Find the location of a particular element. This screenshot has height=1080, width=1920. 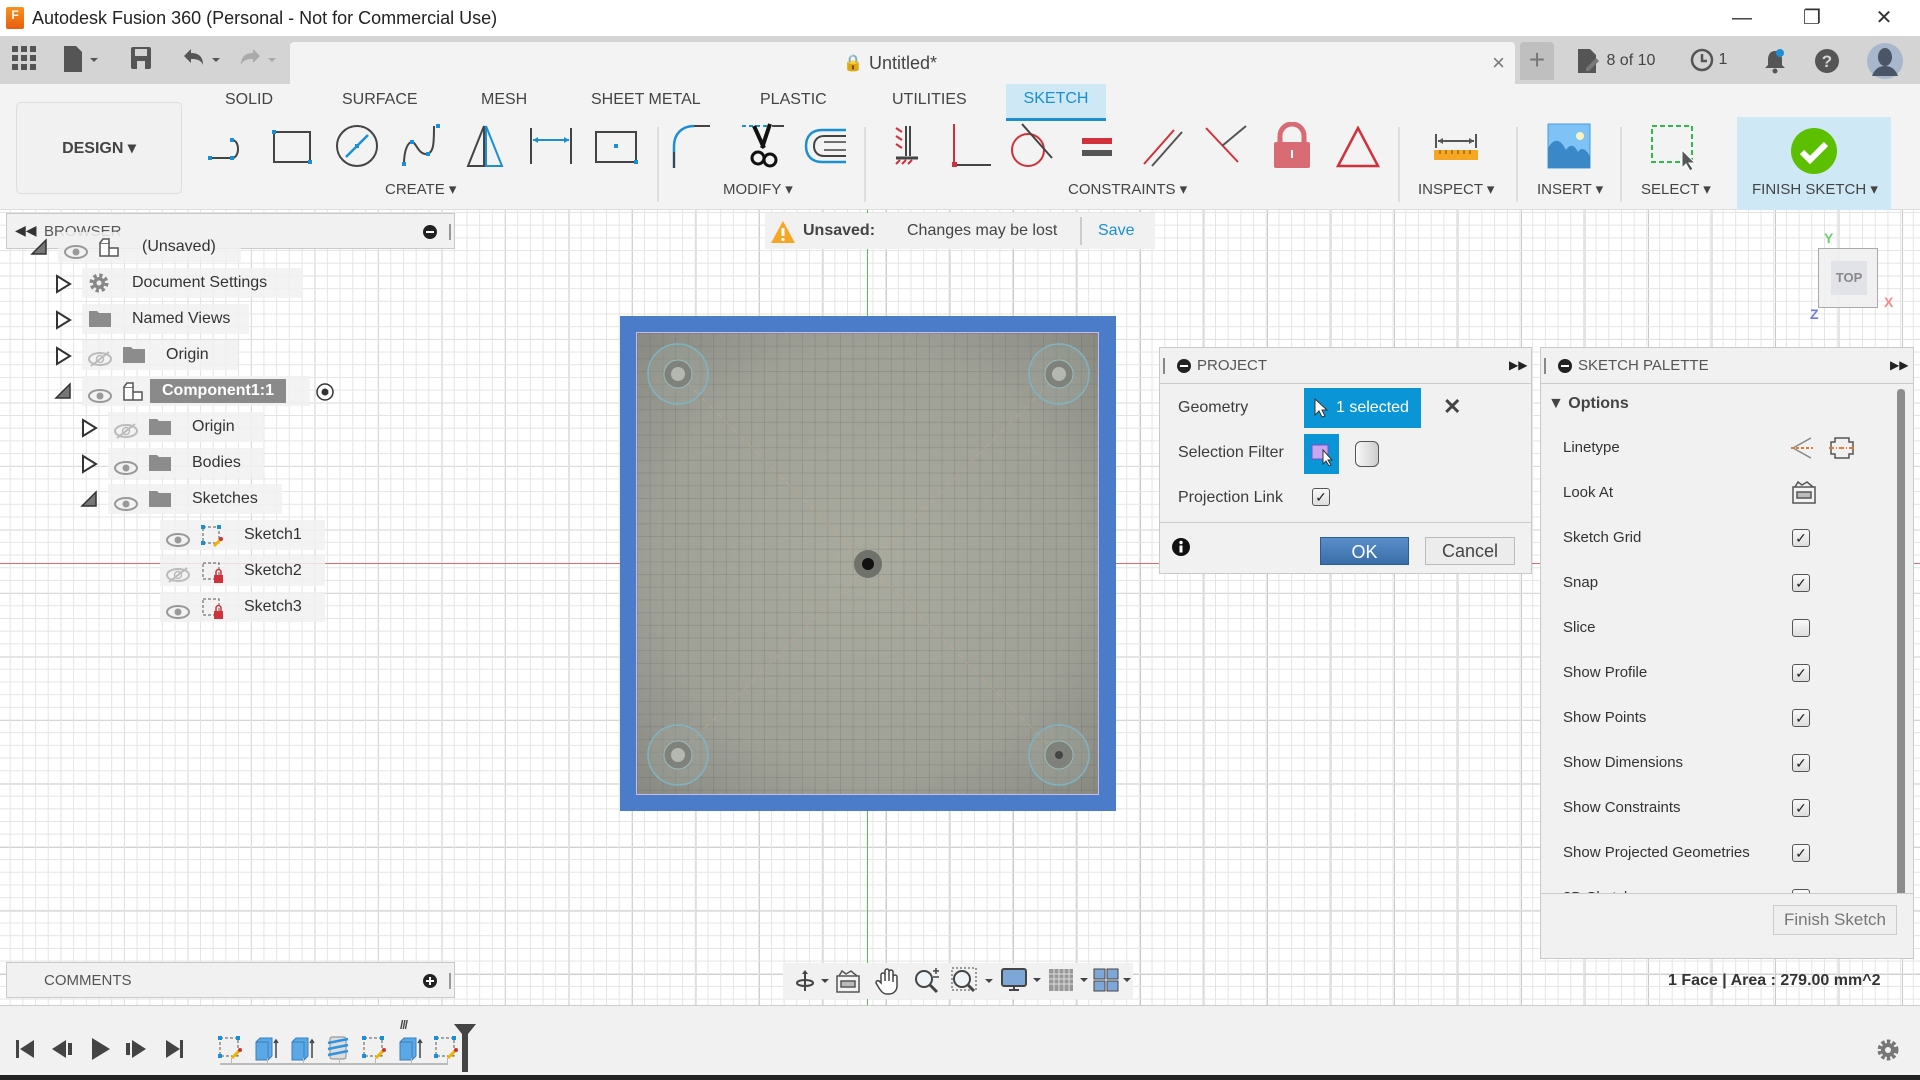

expand-palette-icon: ▶▶ is located at coordinates (1899, 365).